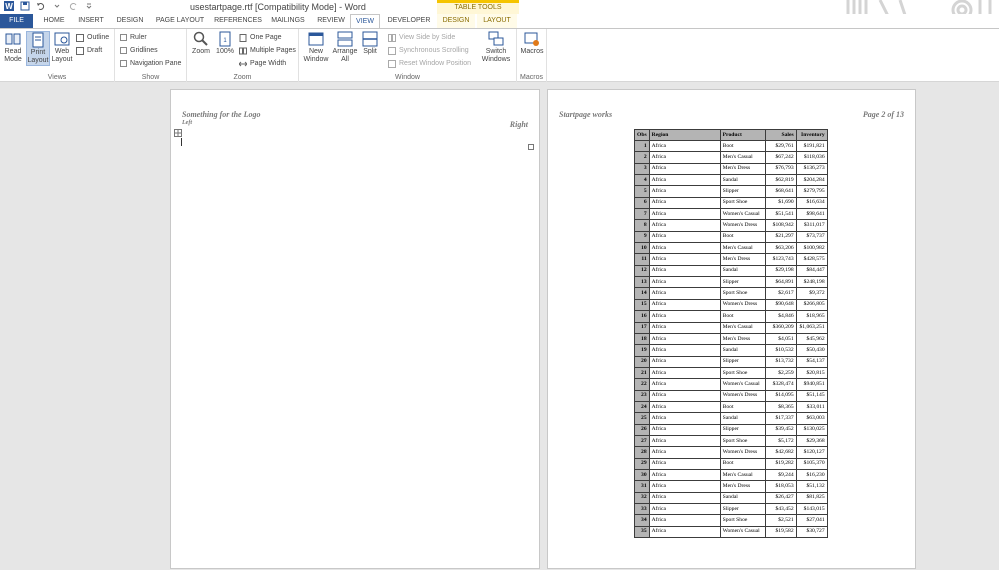  What do you see at coordinates (345, 55) in the screenshot?
I see `arrange-all-label: Arrange All` at bounding box center [345, 55].